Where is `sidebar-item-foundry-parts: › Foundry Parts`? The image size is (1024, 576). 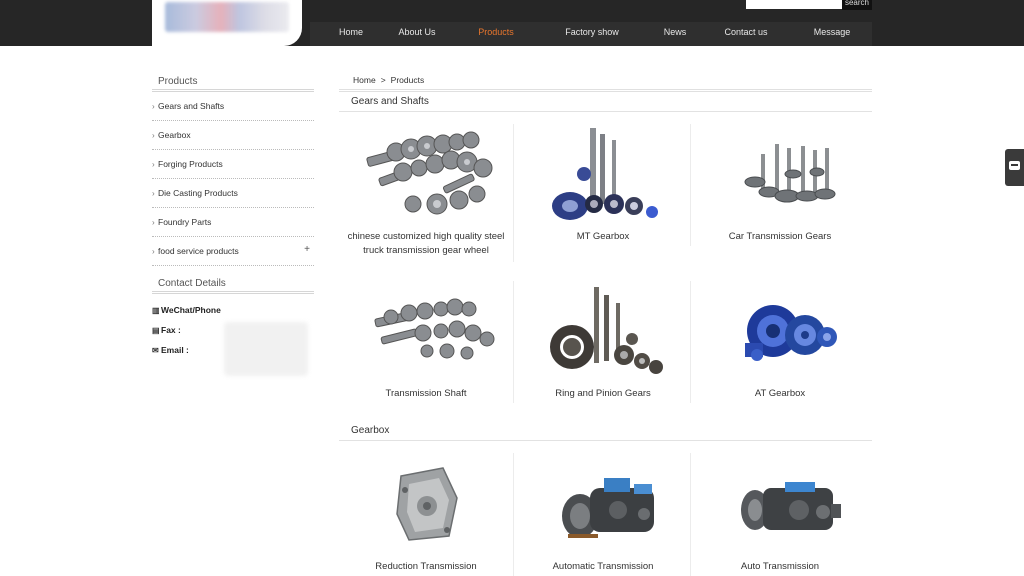
sidebar-item-foundry-parts: › Foundry Parts is located at coordinates (233, 222).